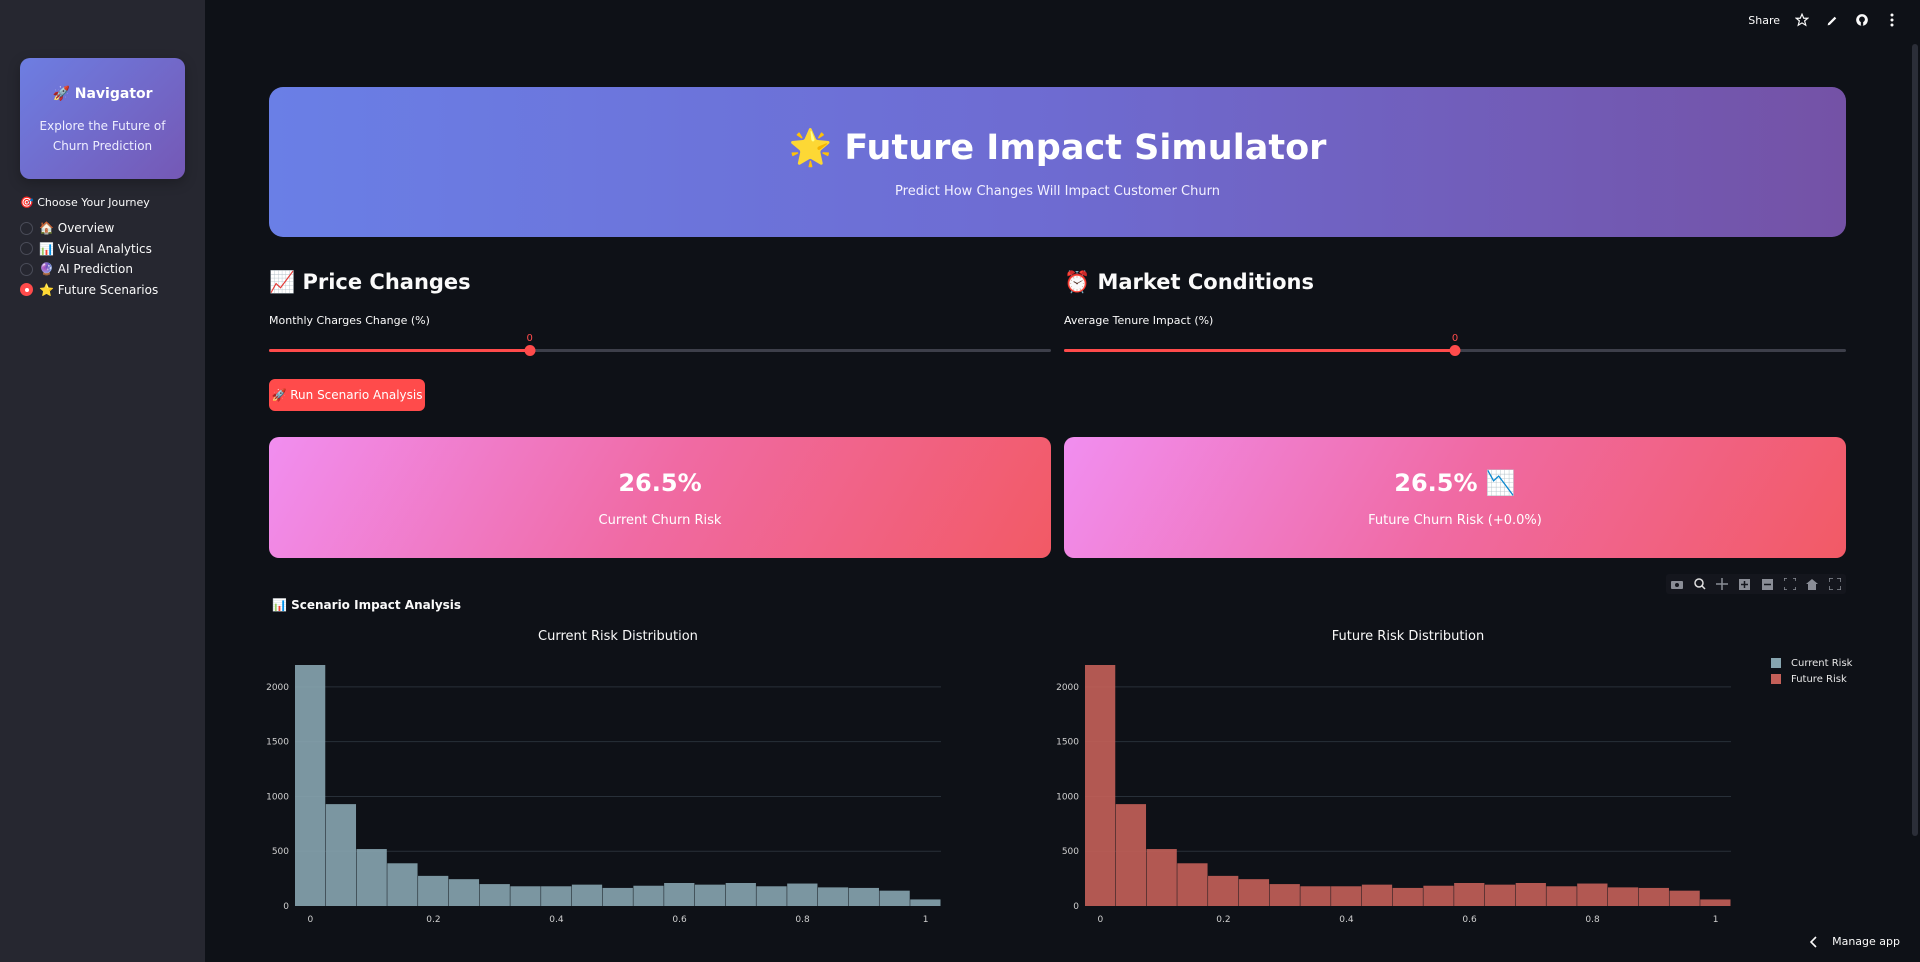  I want to click on more-icon, so click(1892, 20).